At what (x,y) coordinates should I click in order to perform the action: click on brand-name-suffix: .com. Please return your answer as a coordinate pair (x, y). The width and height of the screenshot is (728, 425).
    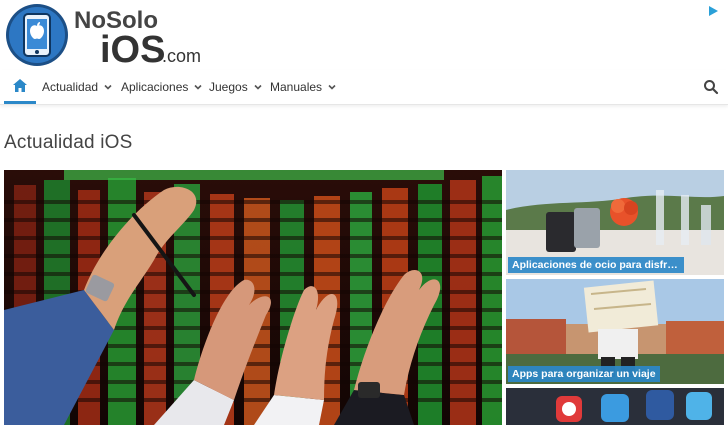
    Looking at the image, I should click on (181, 56).